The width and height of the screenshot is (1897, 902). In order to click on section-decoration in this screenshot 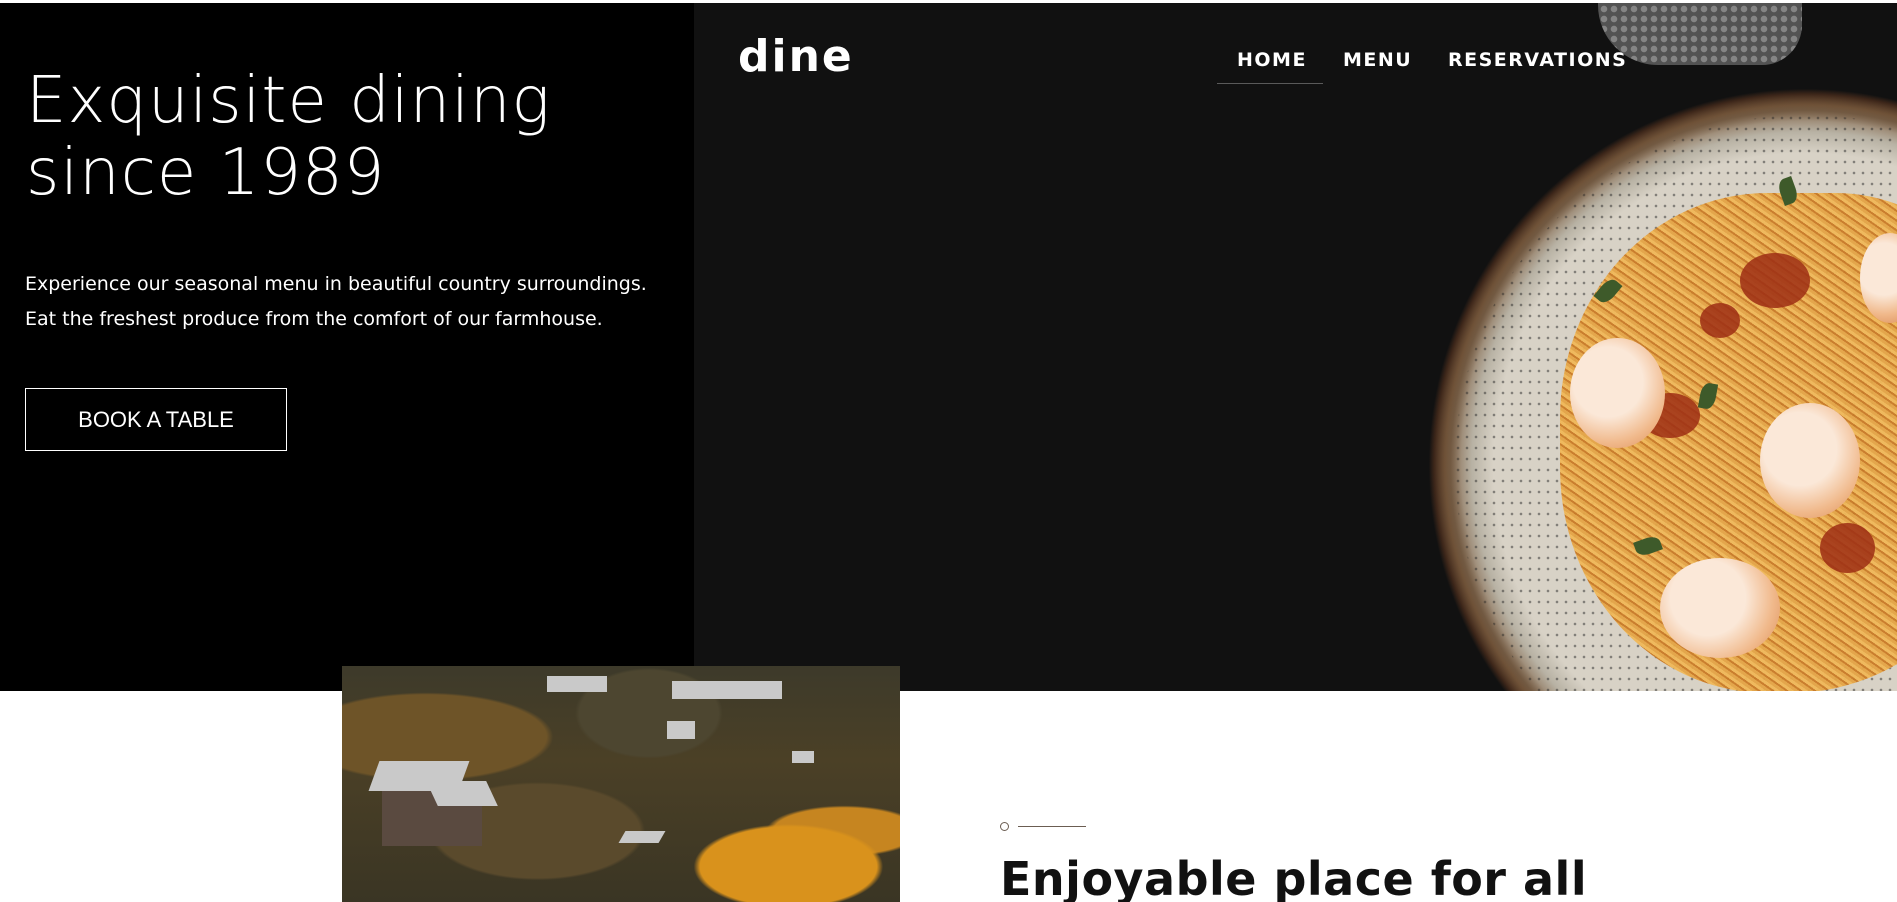, I will do `click(1043, 826)`.